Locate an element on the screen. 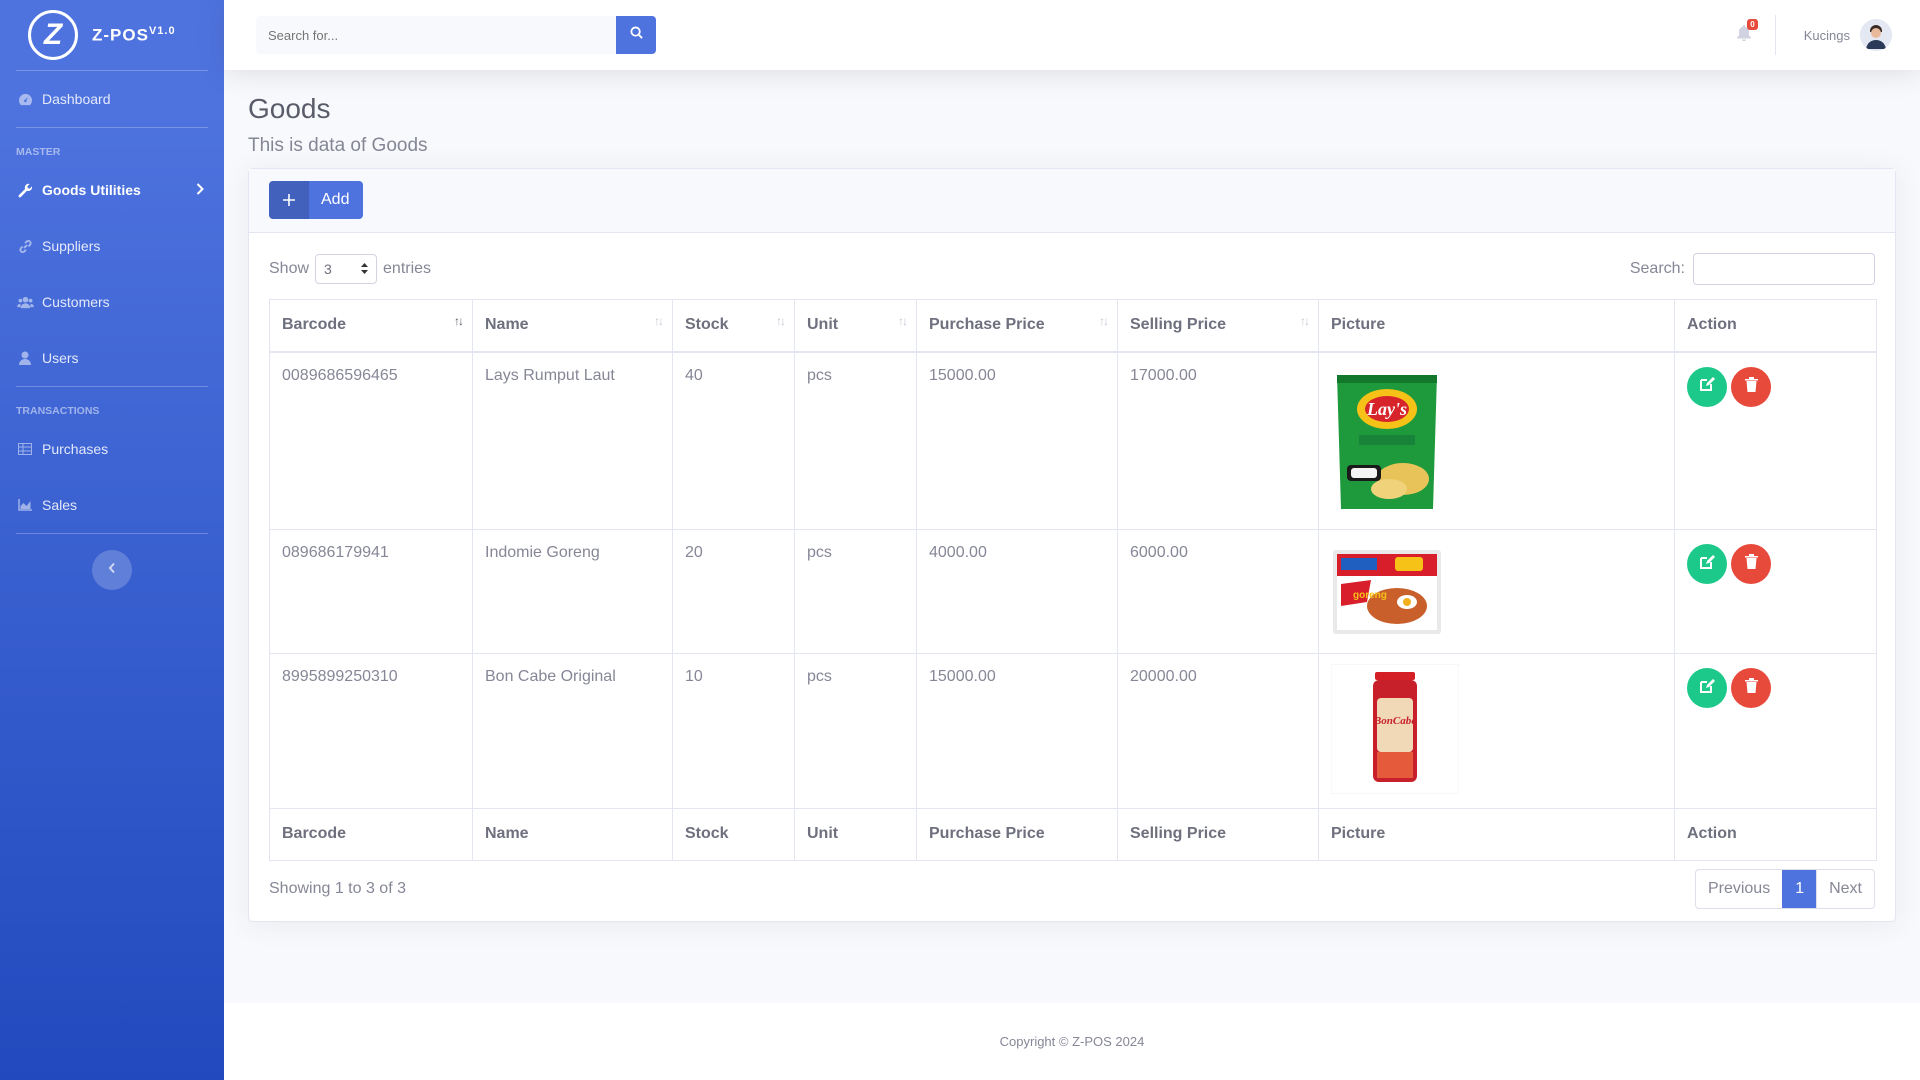 Image resolution: width=1920 pixels, height=1080 pixels. svg-text: BonCabe is located at coordinates (1394, 721).